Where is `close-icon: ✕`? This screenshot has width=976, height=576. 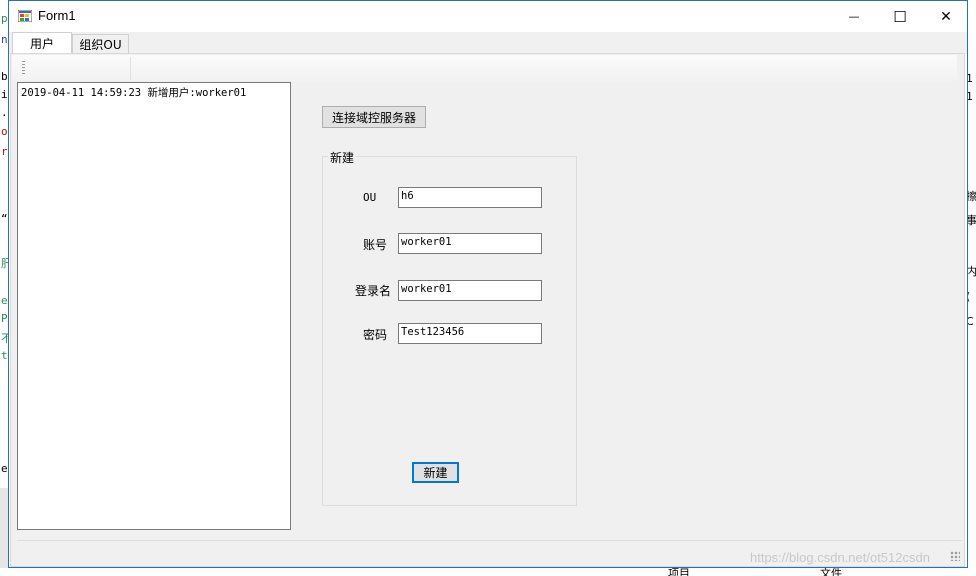
close-icon: ✕ is located at coordinates (946, 16).